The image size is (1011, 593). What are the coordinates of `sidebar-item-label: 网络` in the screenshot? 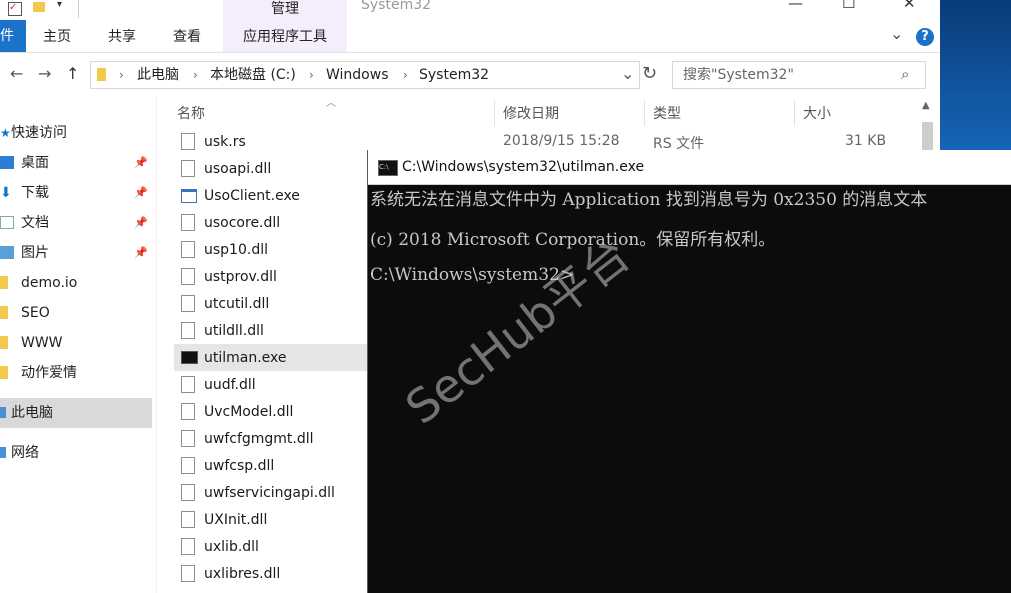 It's located at (25, 453).